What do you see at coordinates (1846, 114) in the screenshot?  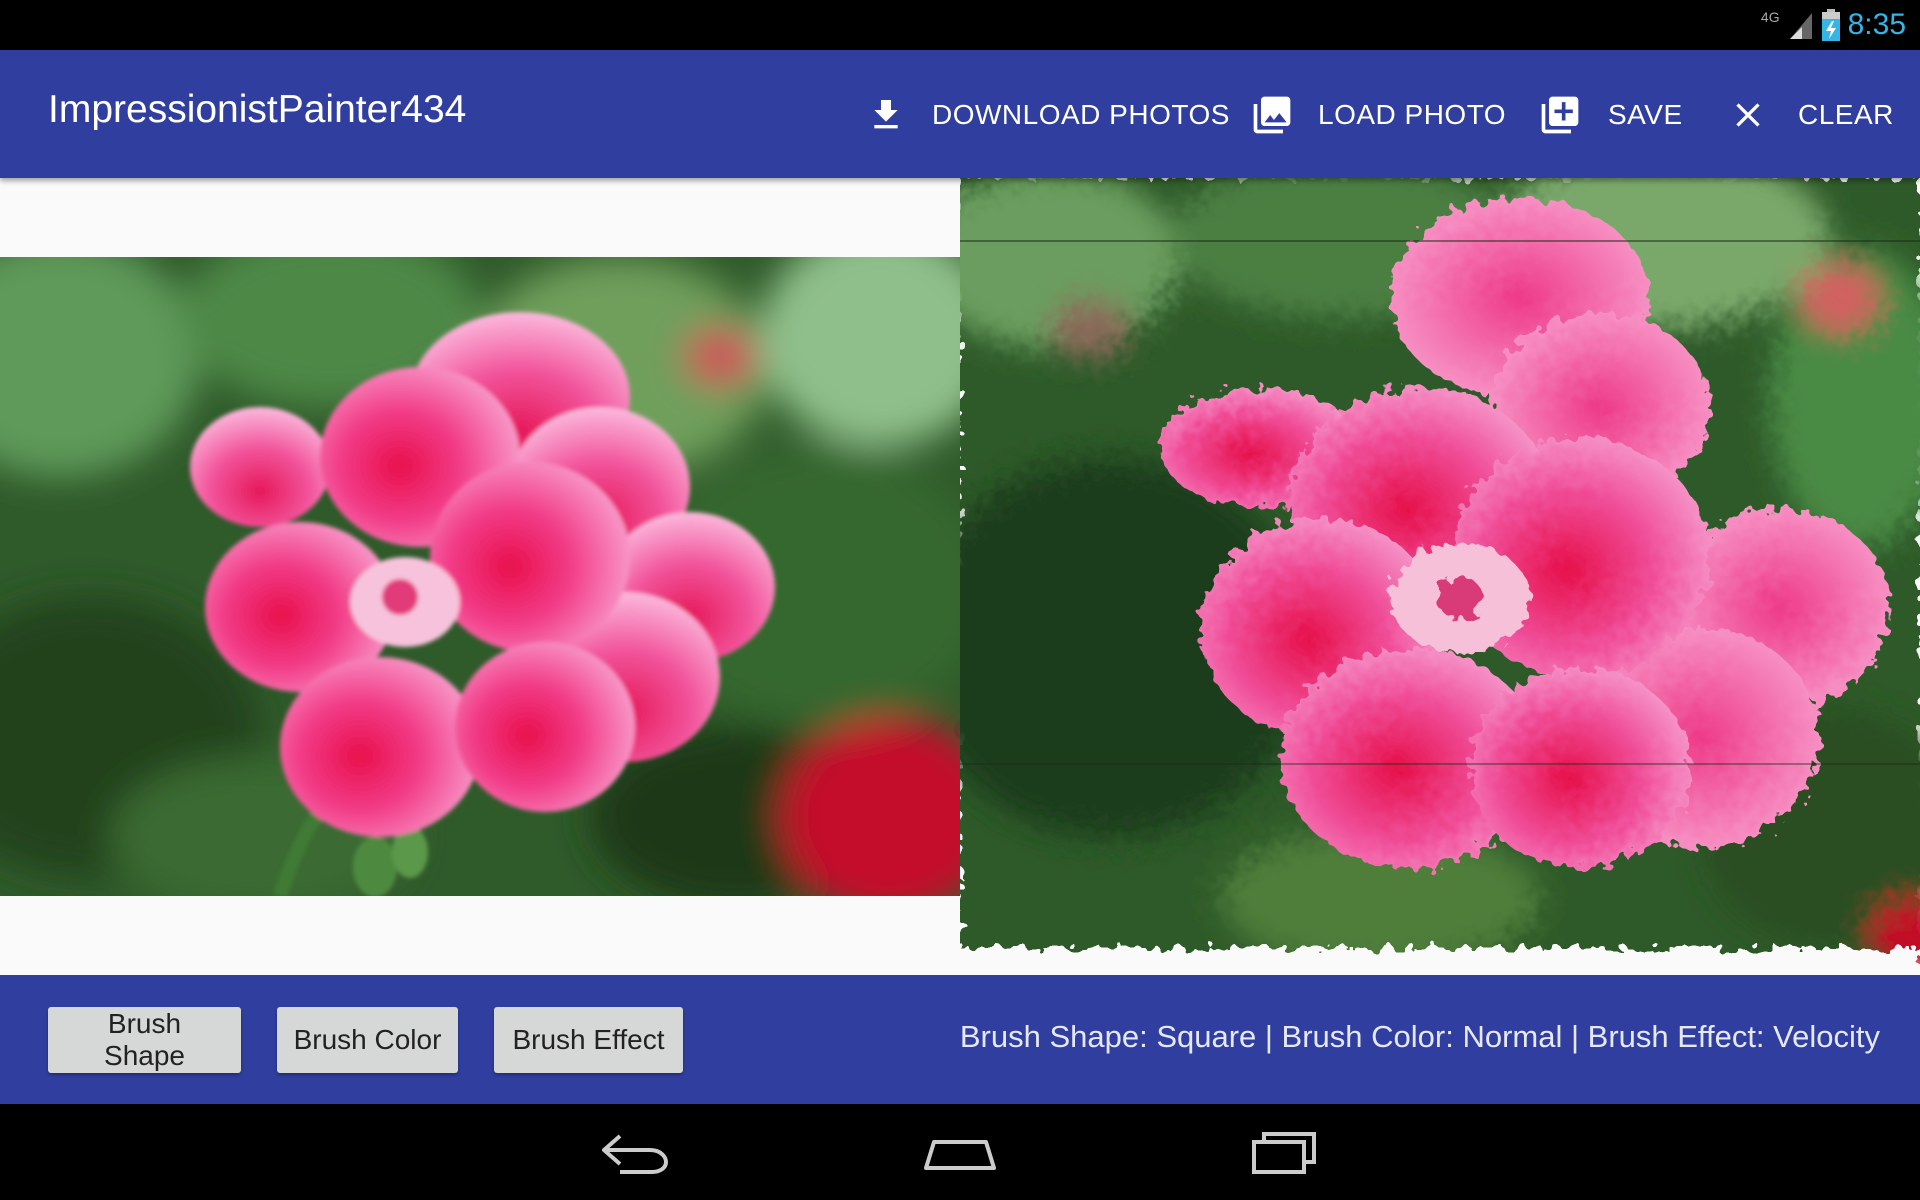 I see `clear-label: CLEAR` at bounding box center [1846, 114].